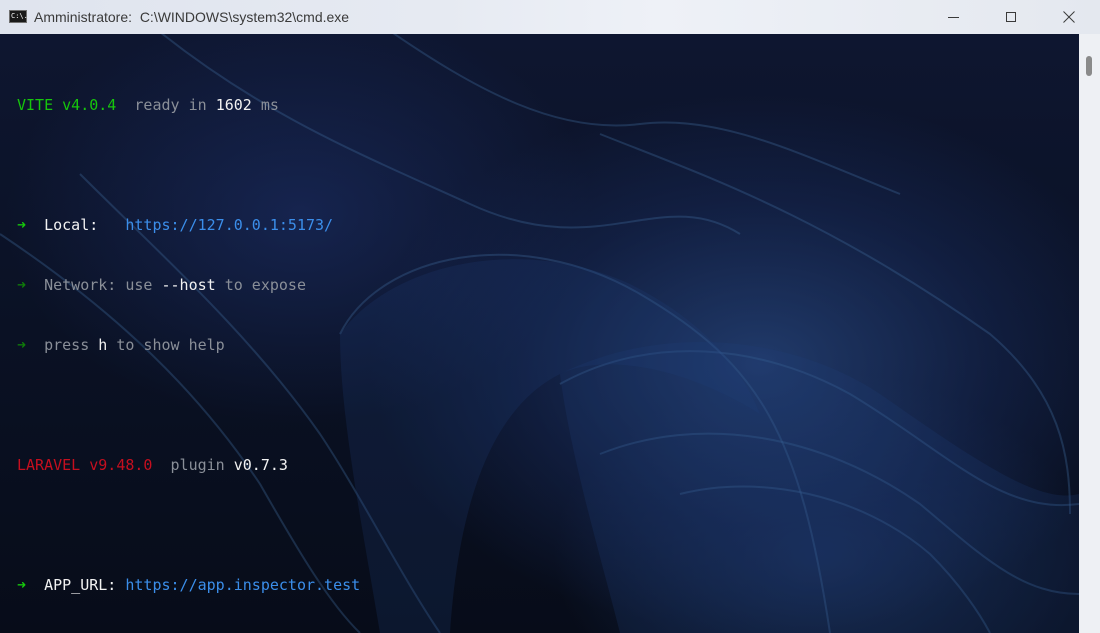 Image resolution: width=1100 pixels, height=633 pixels. I want to click on minimize-button, so click(953, 17).